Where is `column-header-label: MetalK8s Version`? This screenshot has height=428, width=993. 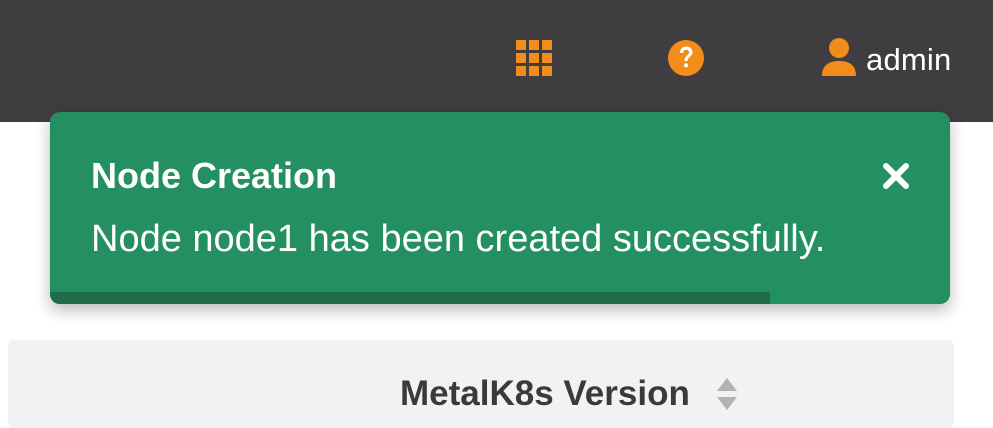
column-header-label: MetalK8s Version is located at coordinates (545, 393).